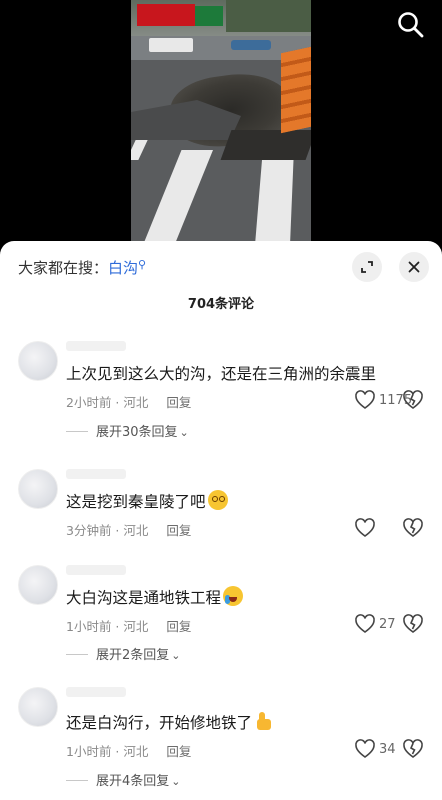 This screenshot has width=442, height=800. What do you see at coordinates (209, 16) in the screenshot?
I see `video-shop-sign-green` at bounding box center [209, 16].